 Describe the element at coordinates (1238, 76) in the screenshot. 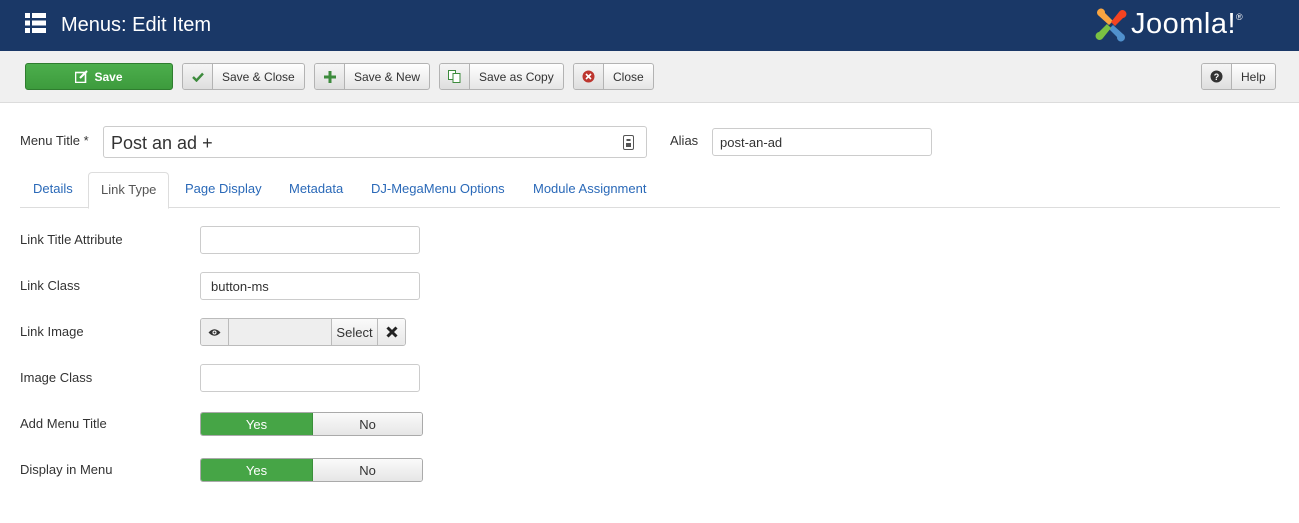

I see `help-button: ? Help` at that location.